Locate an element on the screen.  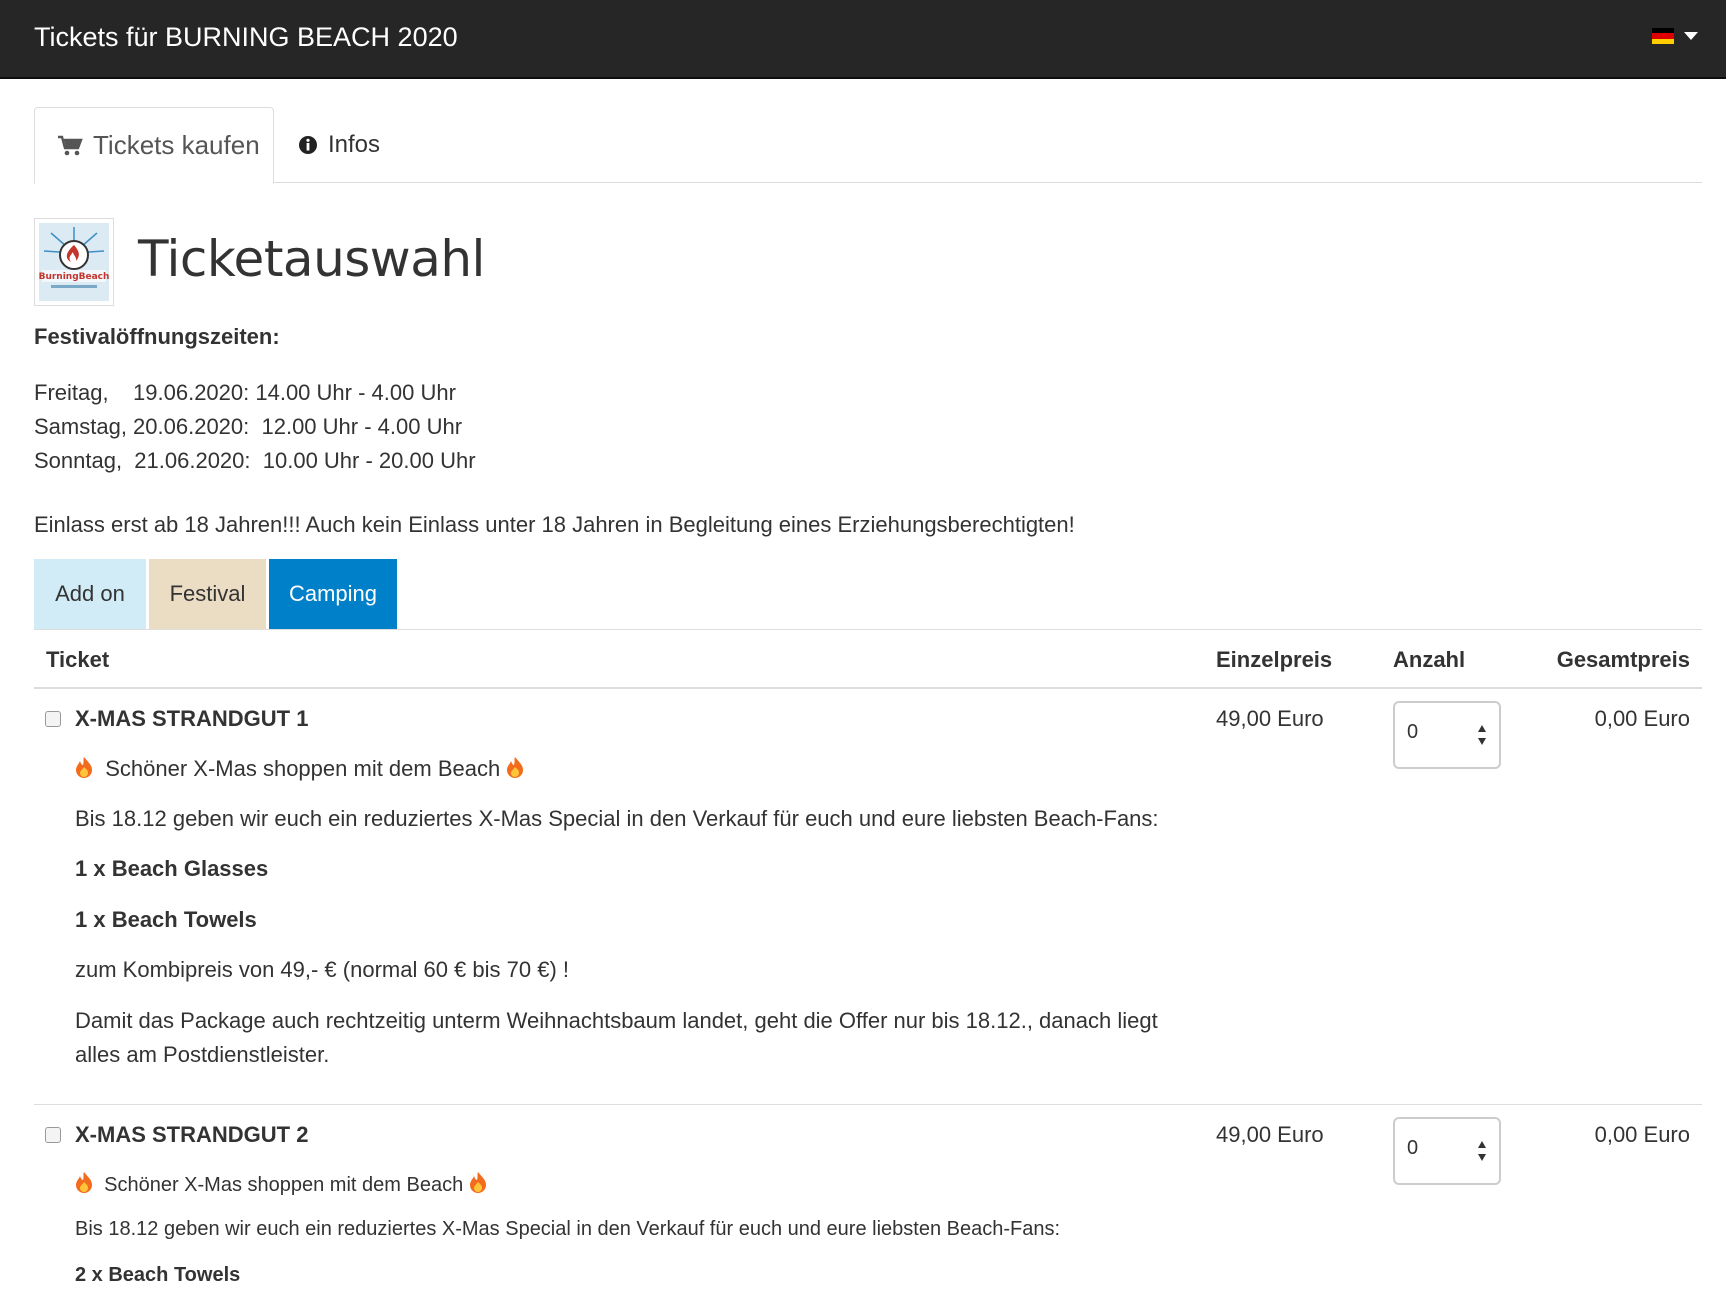
category-tabs: Add on Festival Camping is located at coordinates (217, 594).